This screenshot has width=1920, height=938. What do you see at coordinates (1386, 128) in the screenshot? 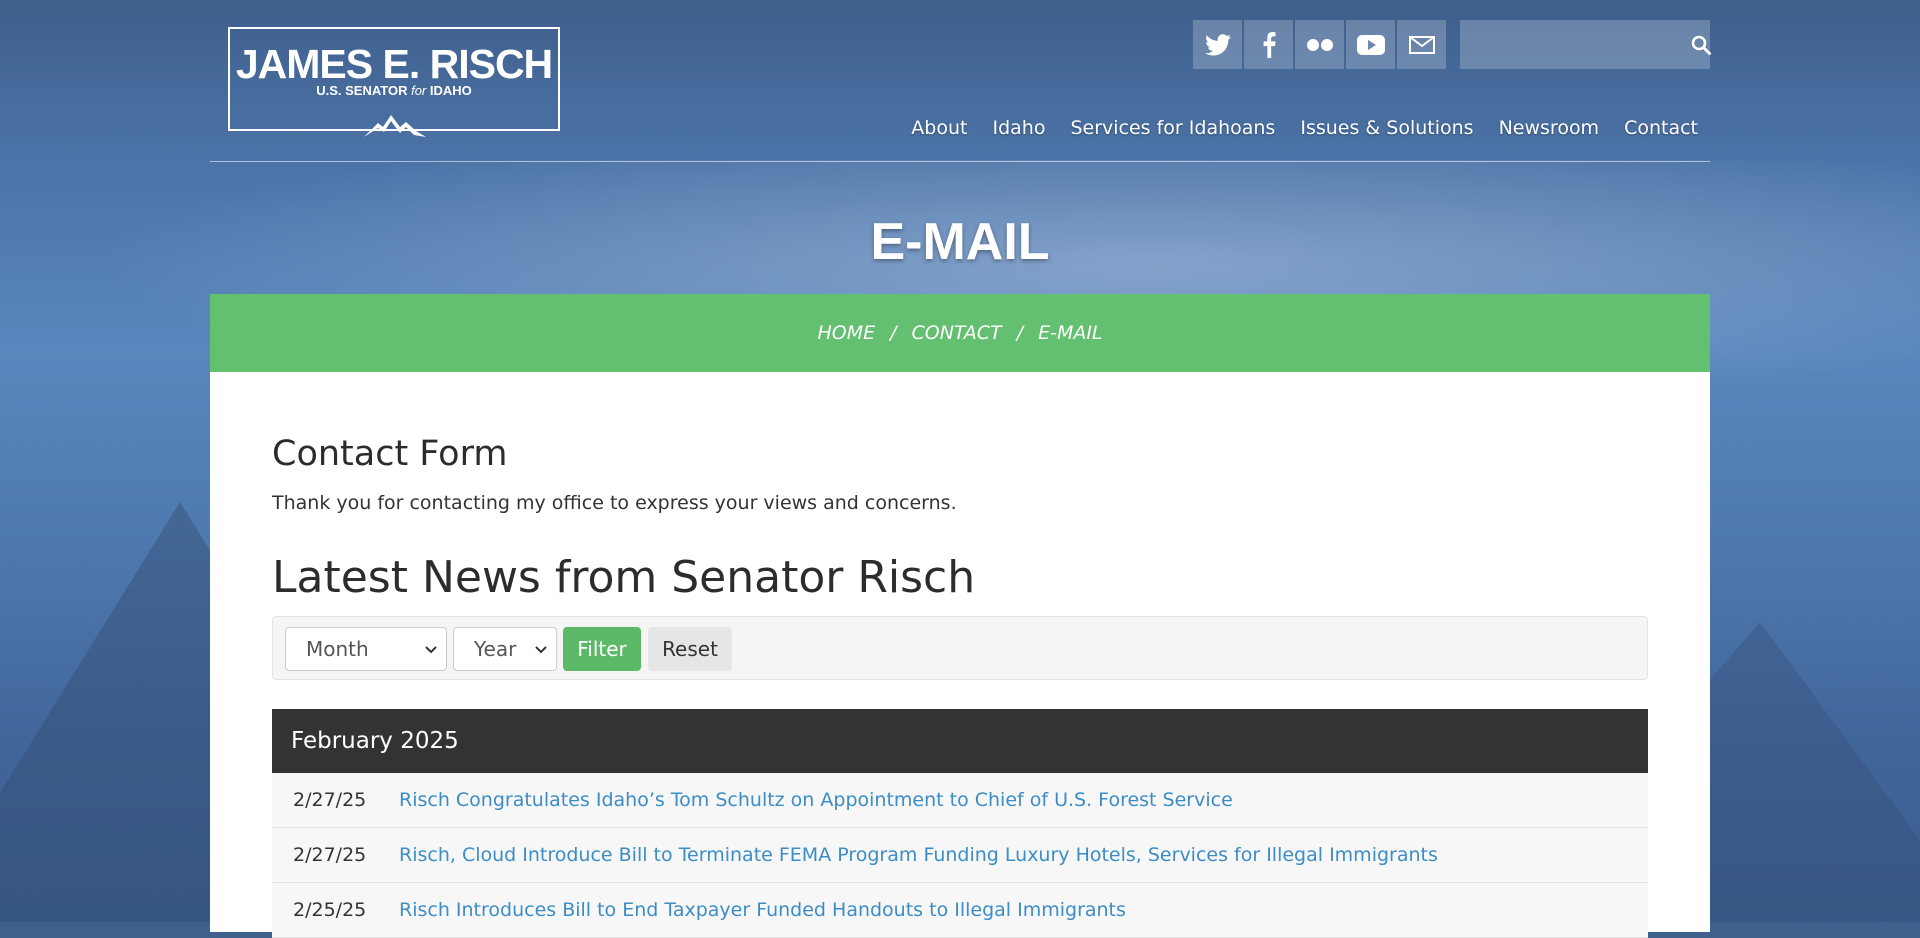
I see `nav-issues: Issues & Solutions` at bounding box center [1386, 128].